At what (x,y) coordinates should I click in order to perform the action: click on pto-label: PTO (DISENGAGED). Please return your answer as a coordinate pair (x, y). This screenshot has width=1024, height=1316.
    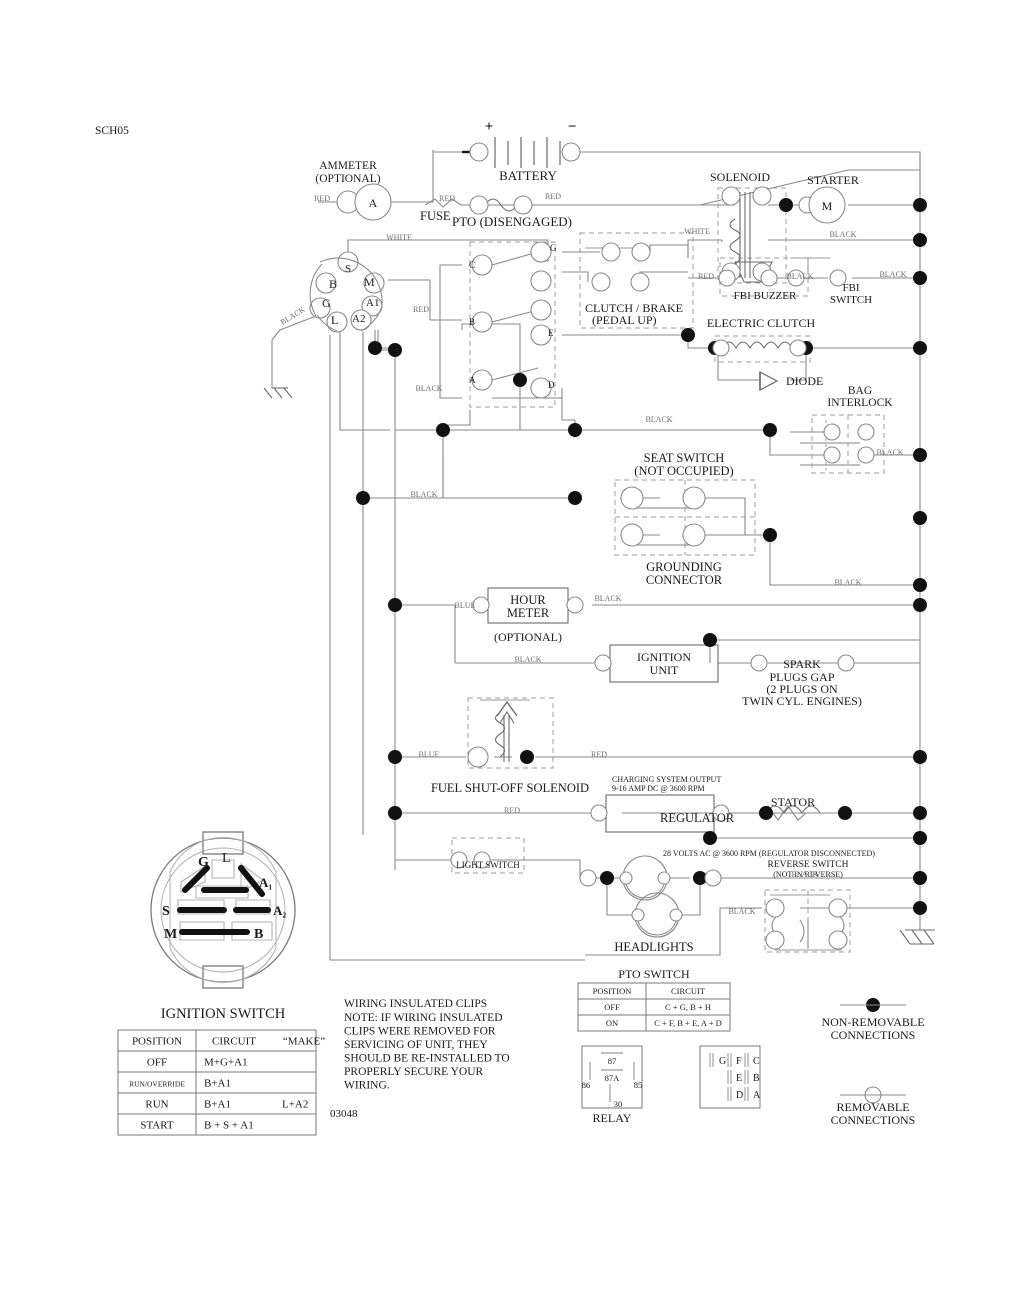
    Looking at the image, I should click on (512, 221).